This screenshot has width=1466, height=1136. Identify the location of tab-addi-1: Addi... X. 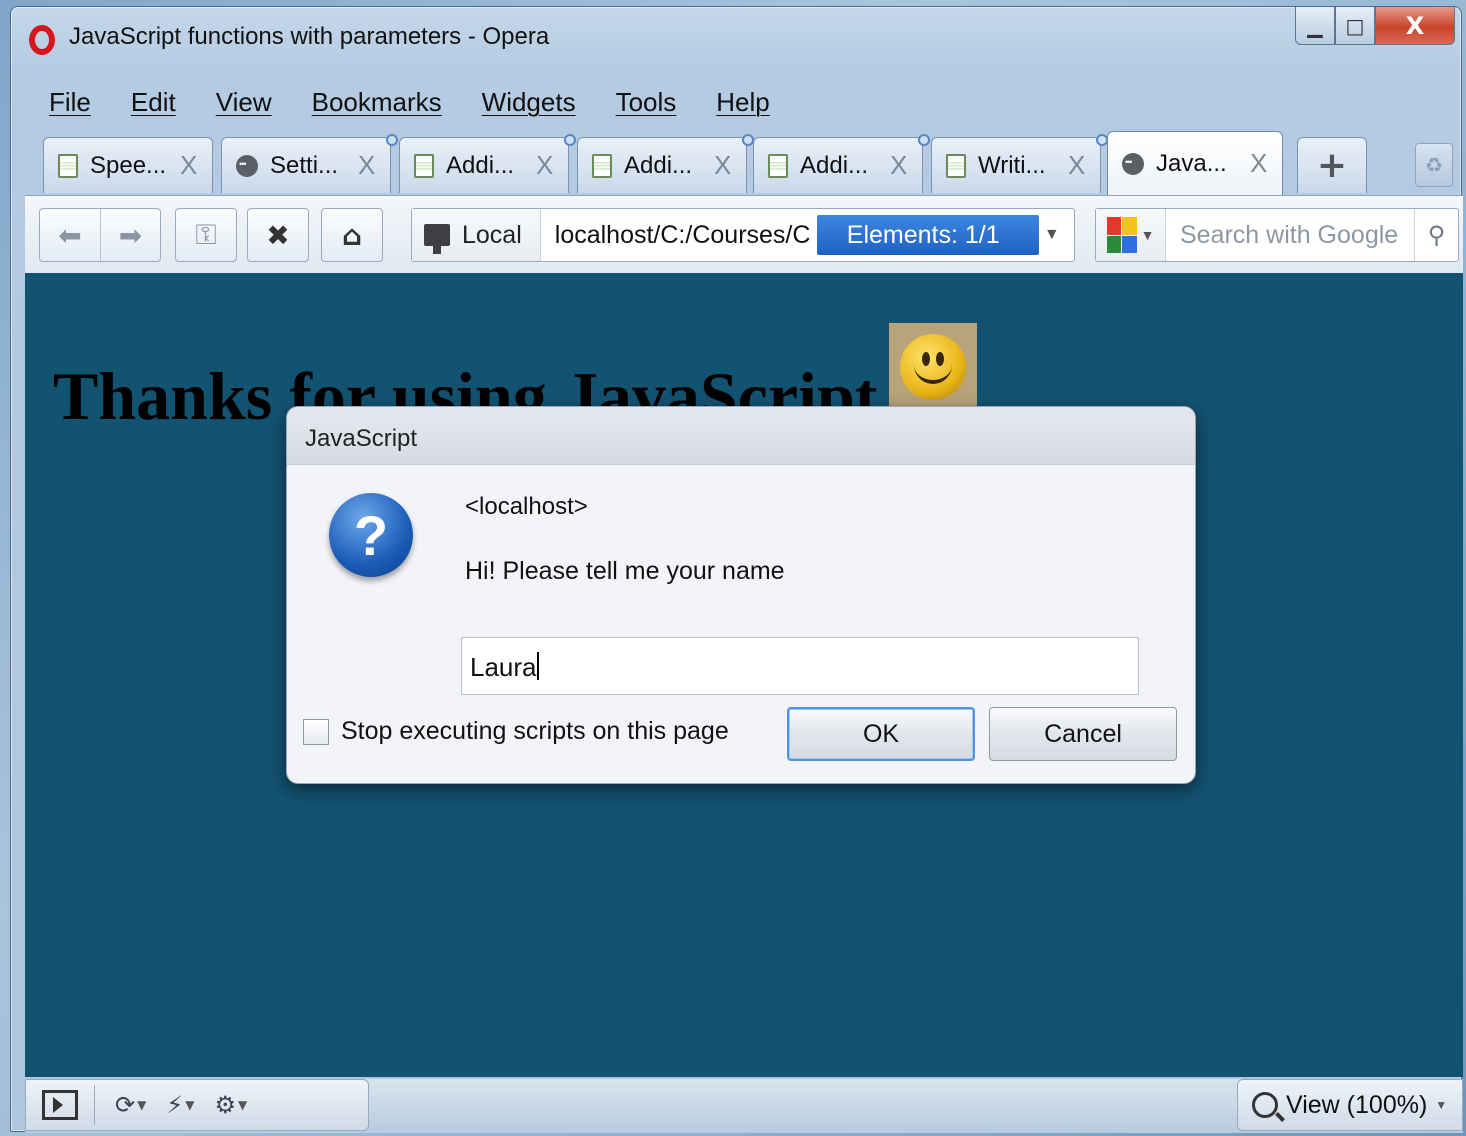
(487, 163).